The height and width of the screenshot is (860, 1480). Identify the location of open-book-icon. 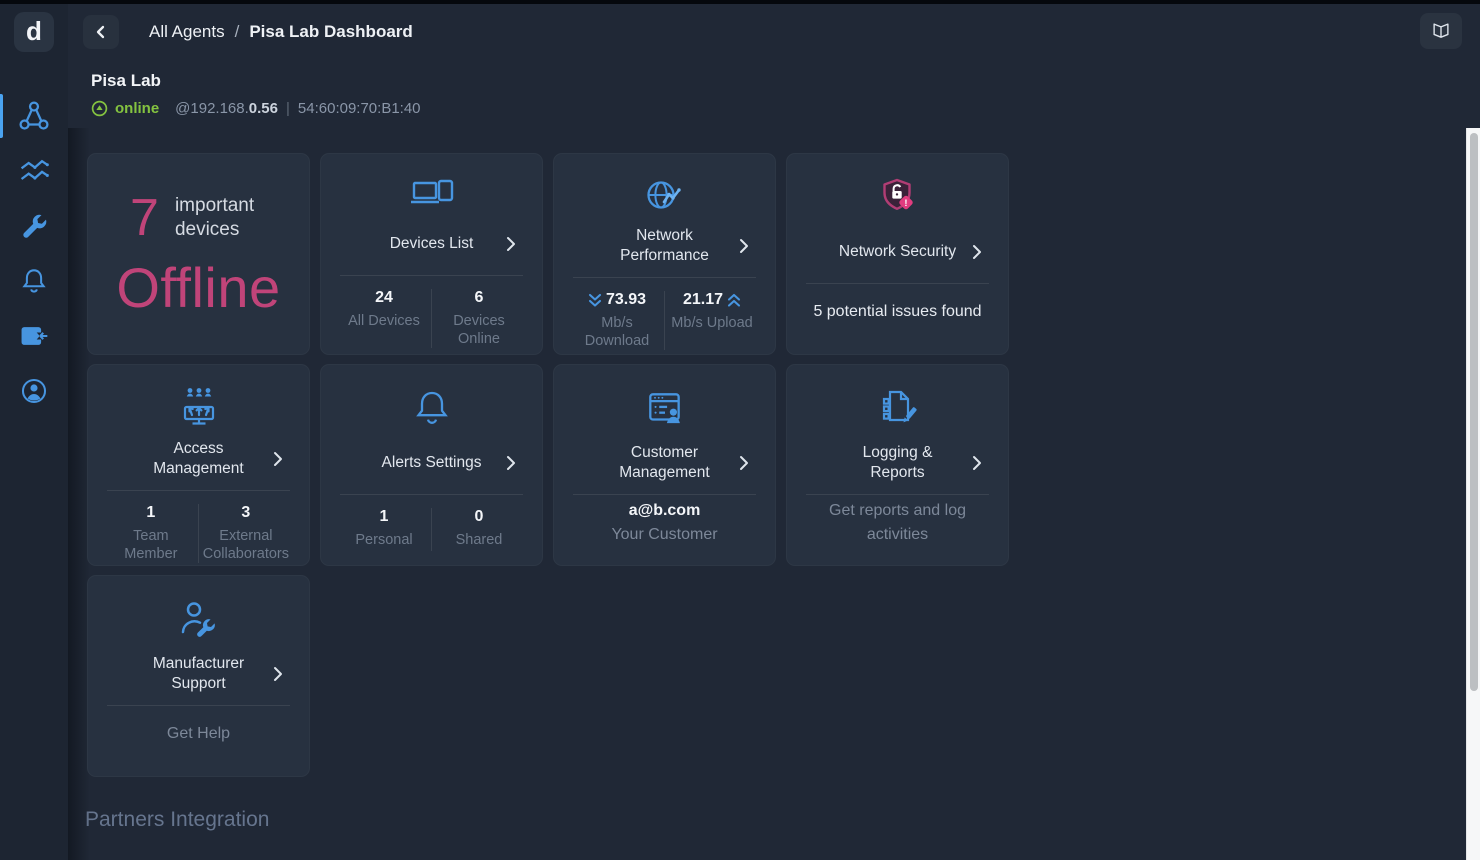
(1441, 31).